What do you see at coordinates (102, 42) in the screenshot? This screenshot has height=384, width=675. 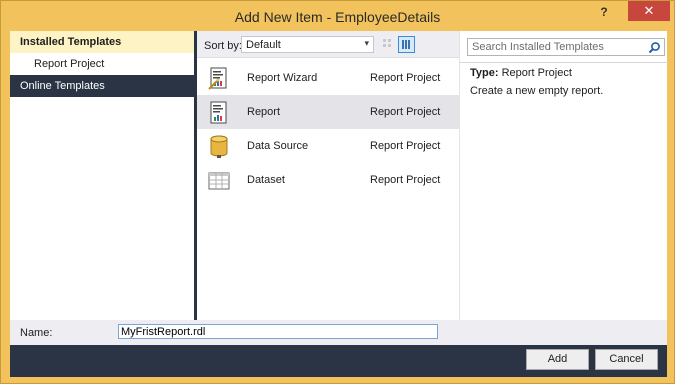 I see `nav-installed-templates: Installed Templates` at bounding box center [102, 42].